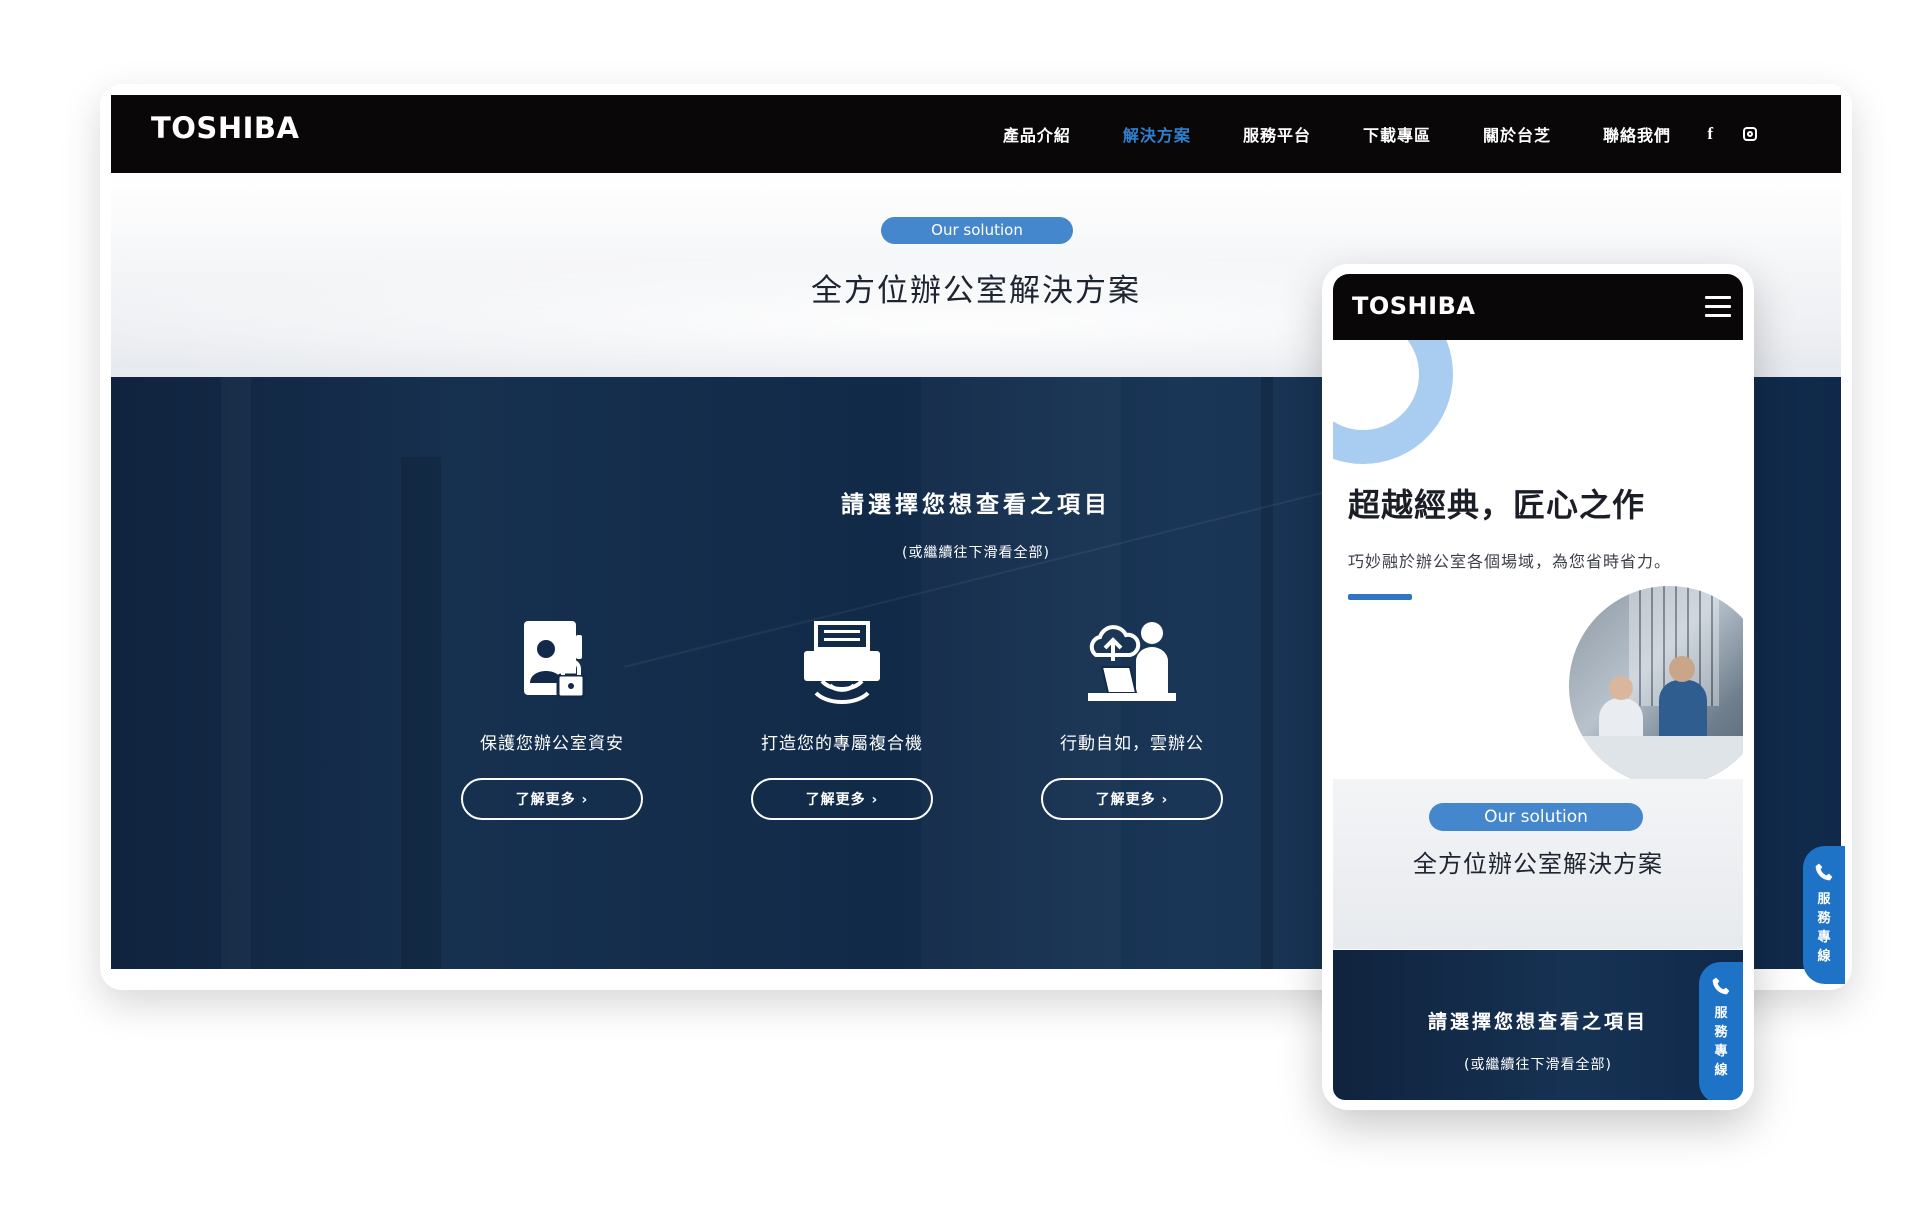 The width and height of the screenshot is (1920, 1209). I want to click on hamburger-icon, so click(1718, 307).